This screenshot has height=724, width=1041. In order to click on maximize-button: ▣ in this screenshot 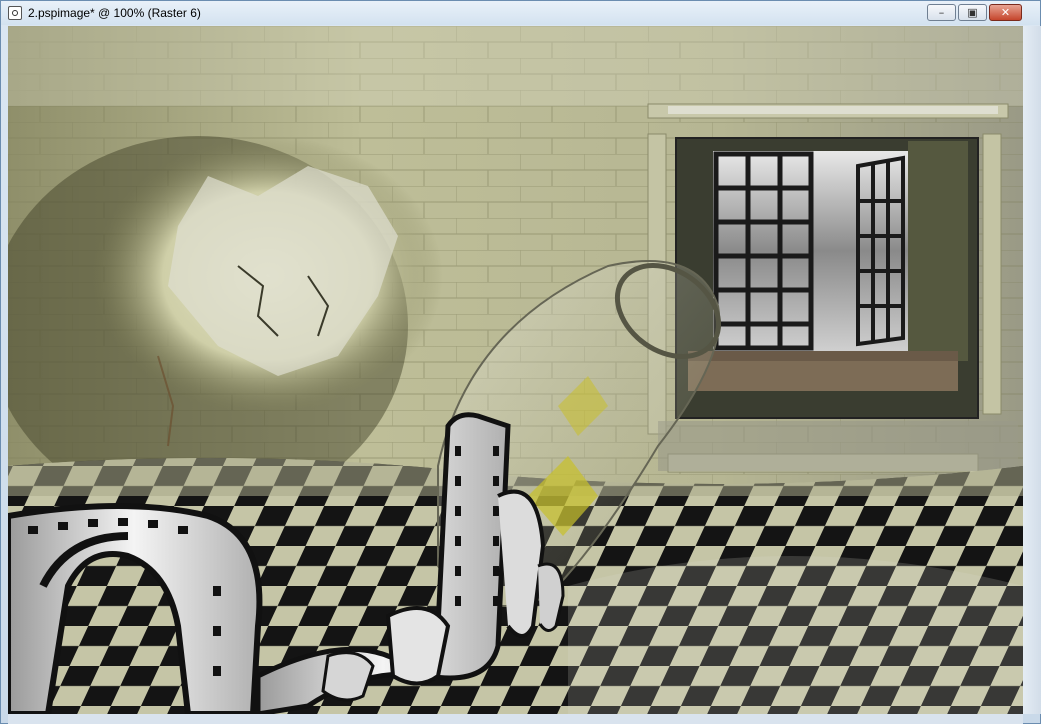, I will do `click(972, 12)`.